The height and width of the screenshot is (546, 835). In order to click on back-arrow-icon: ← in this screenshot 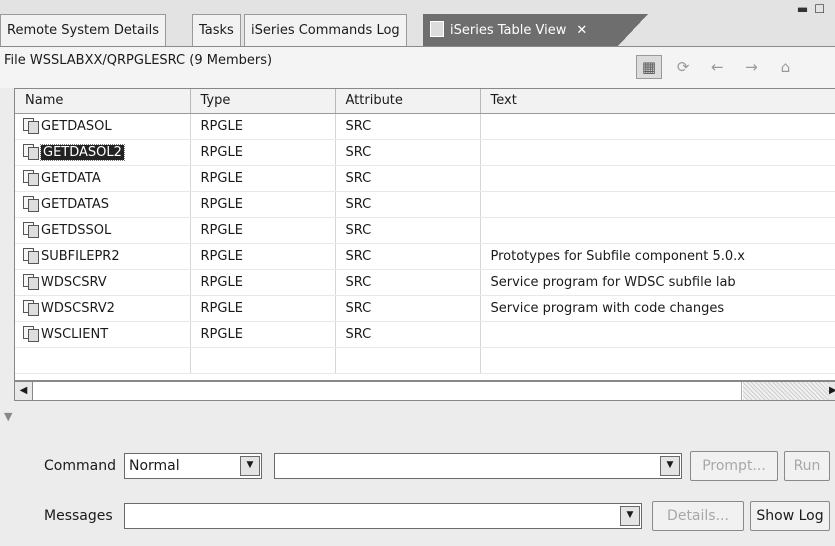, I will do `click(717, 68)`.